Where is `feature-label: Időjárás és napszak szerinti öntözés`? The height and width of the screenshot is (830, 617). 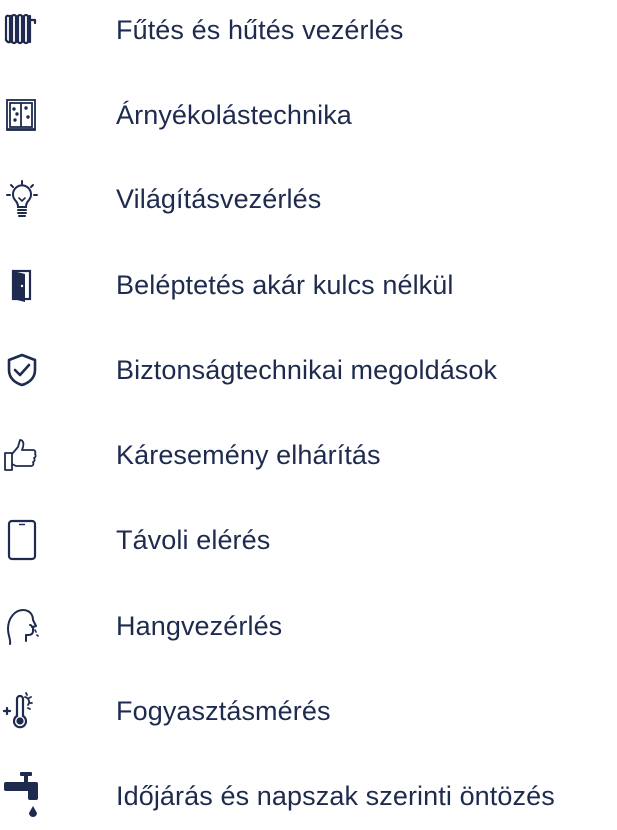
feature-label: Időjárás és napszak szerinti öntözés is located at coordinates (335, 796).